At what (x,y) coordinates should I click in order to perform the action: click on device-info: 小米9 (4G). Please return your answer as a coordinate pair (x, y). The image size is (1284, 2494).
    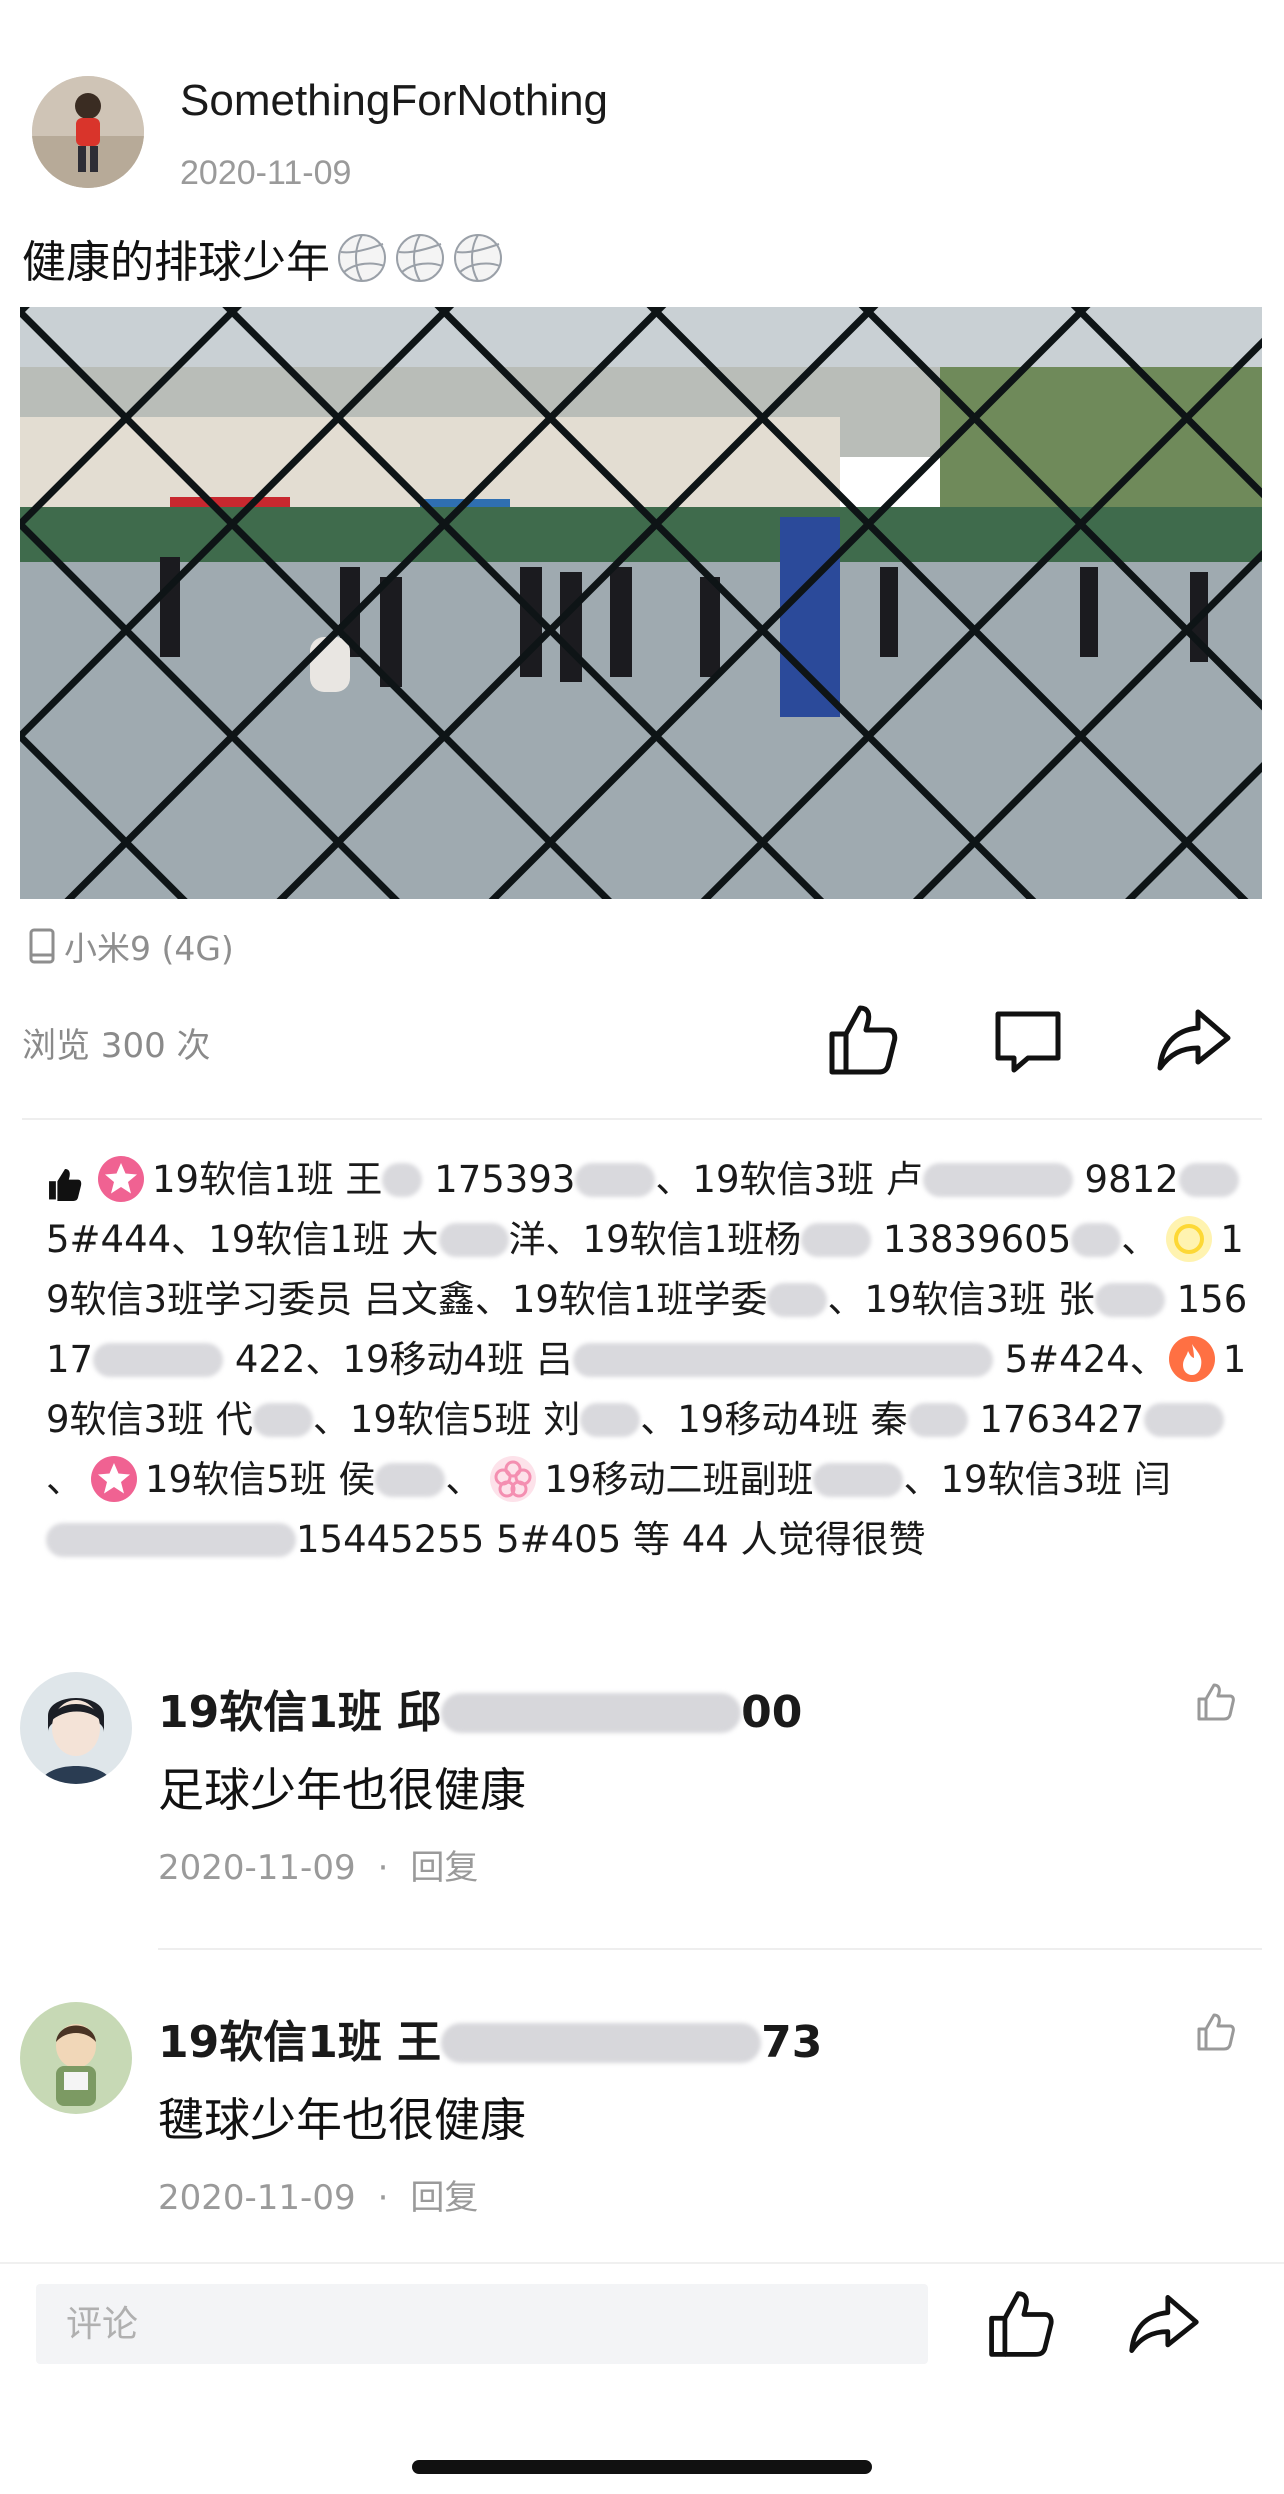
    Looking at the image, I should click on (131, 946).